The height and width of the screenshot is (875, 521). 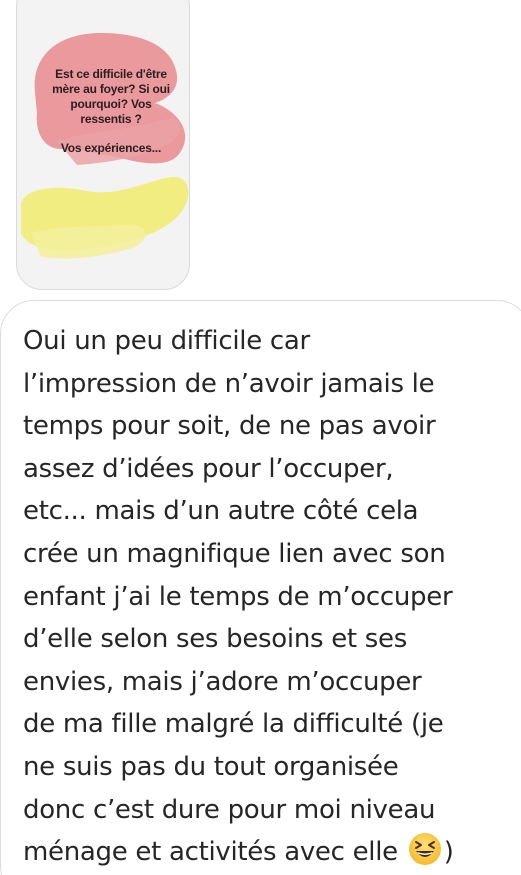 What do you see at coordinates (448, 852) in the screenshot?
I see `message-closing: )` at bounding box center [448, 852].